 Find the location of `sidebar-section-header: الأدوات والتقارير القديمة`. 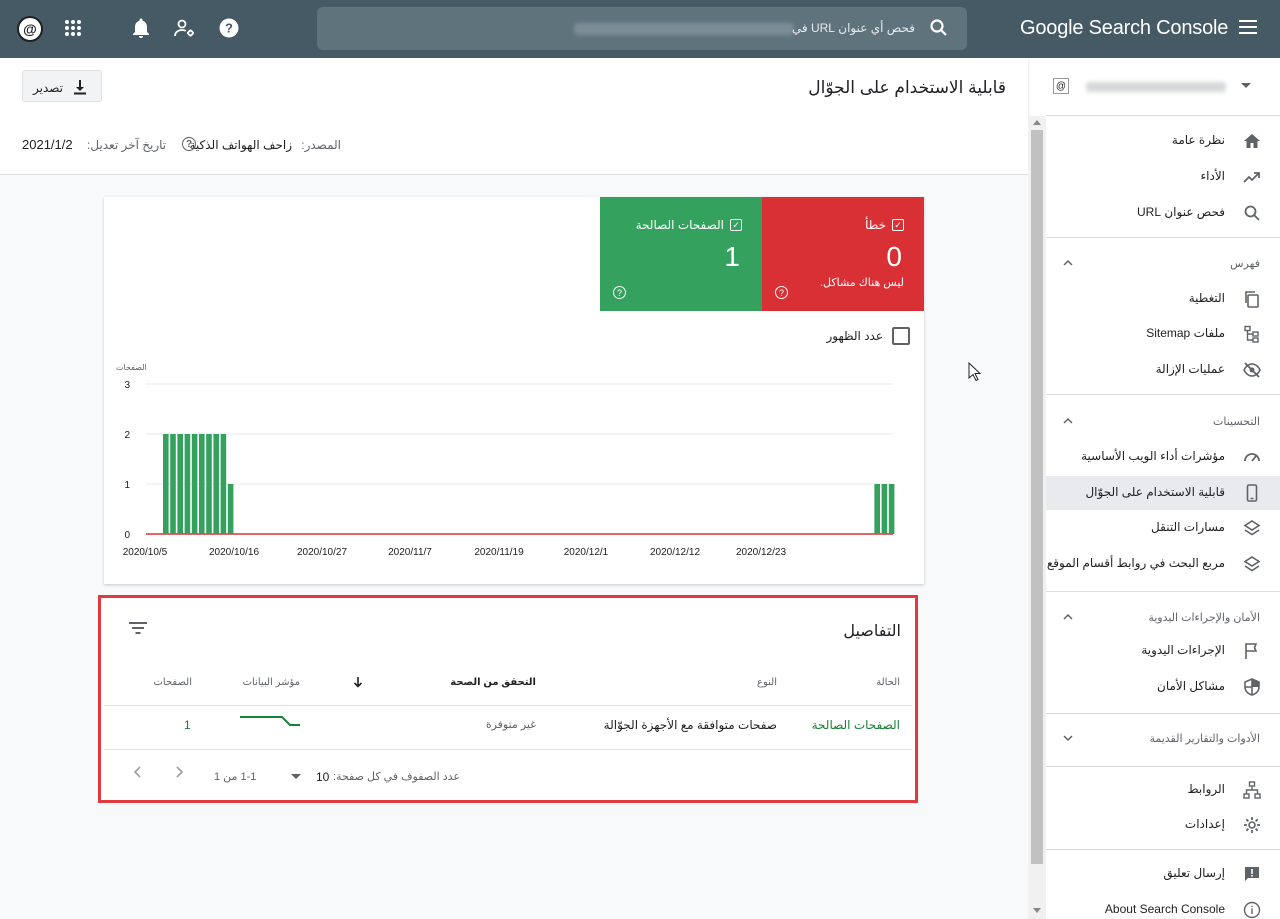

sidebar-section-header: الأدوات والتقارير القديمة is located at coordinates (1163, 738).